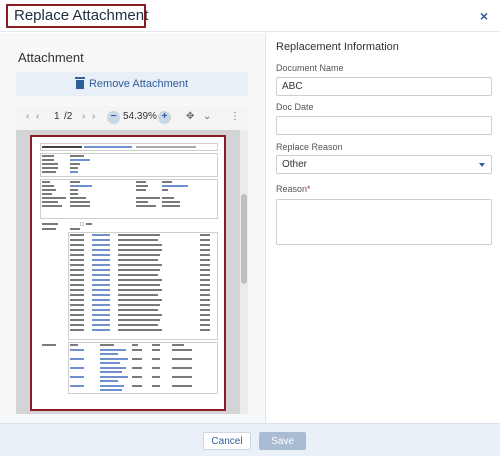  I want to click on replace-reason-value: Other, so click(295, 164).